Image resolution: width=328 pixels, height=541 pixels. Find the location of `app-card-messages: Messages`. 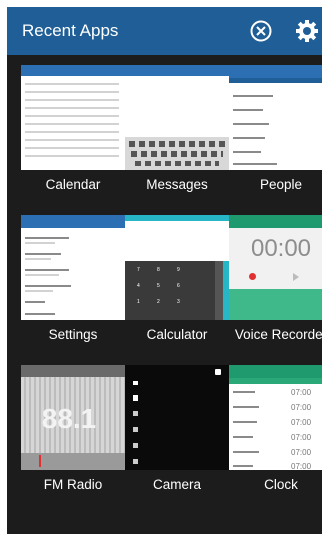

app-card-messages: Messages is located at coordinates (177, 130).